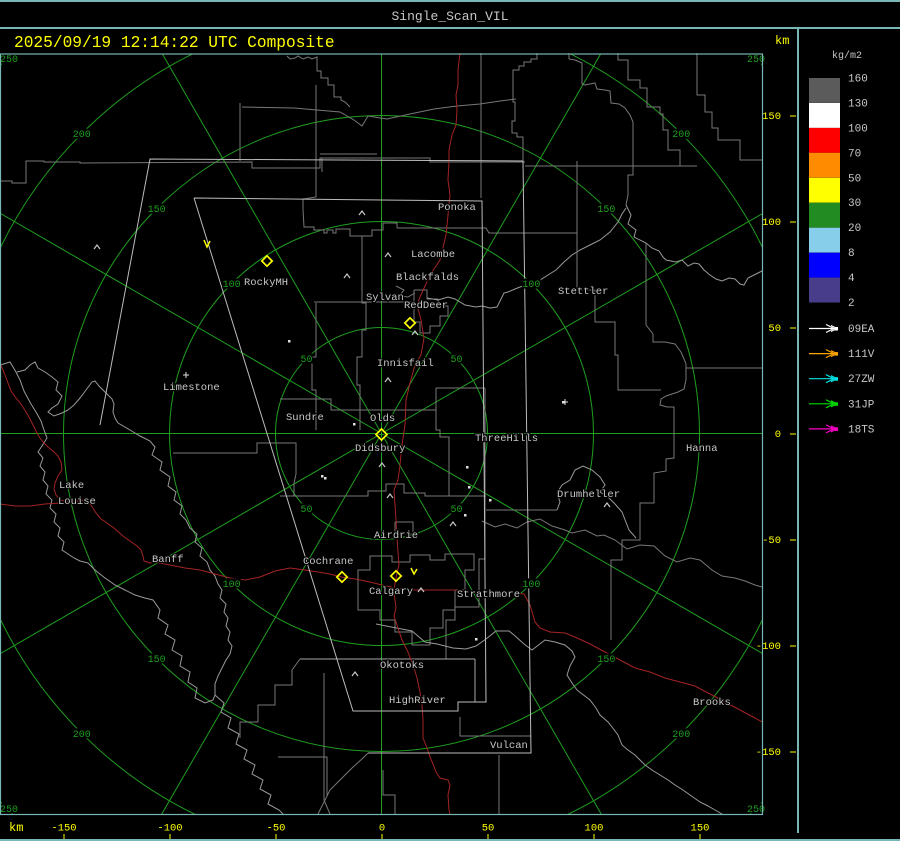 Image resolution: width=900 pixels, height=841 pixels. What do you see at coordinates (427, 278) in the screenshot?
I see `svg-text: Blackfalds` at bounding box center [427, 278].